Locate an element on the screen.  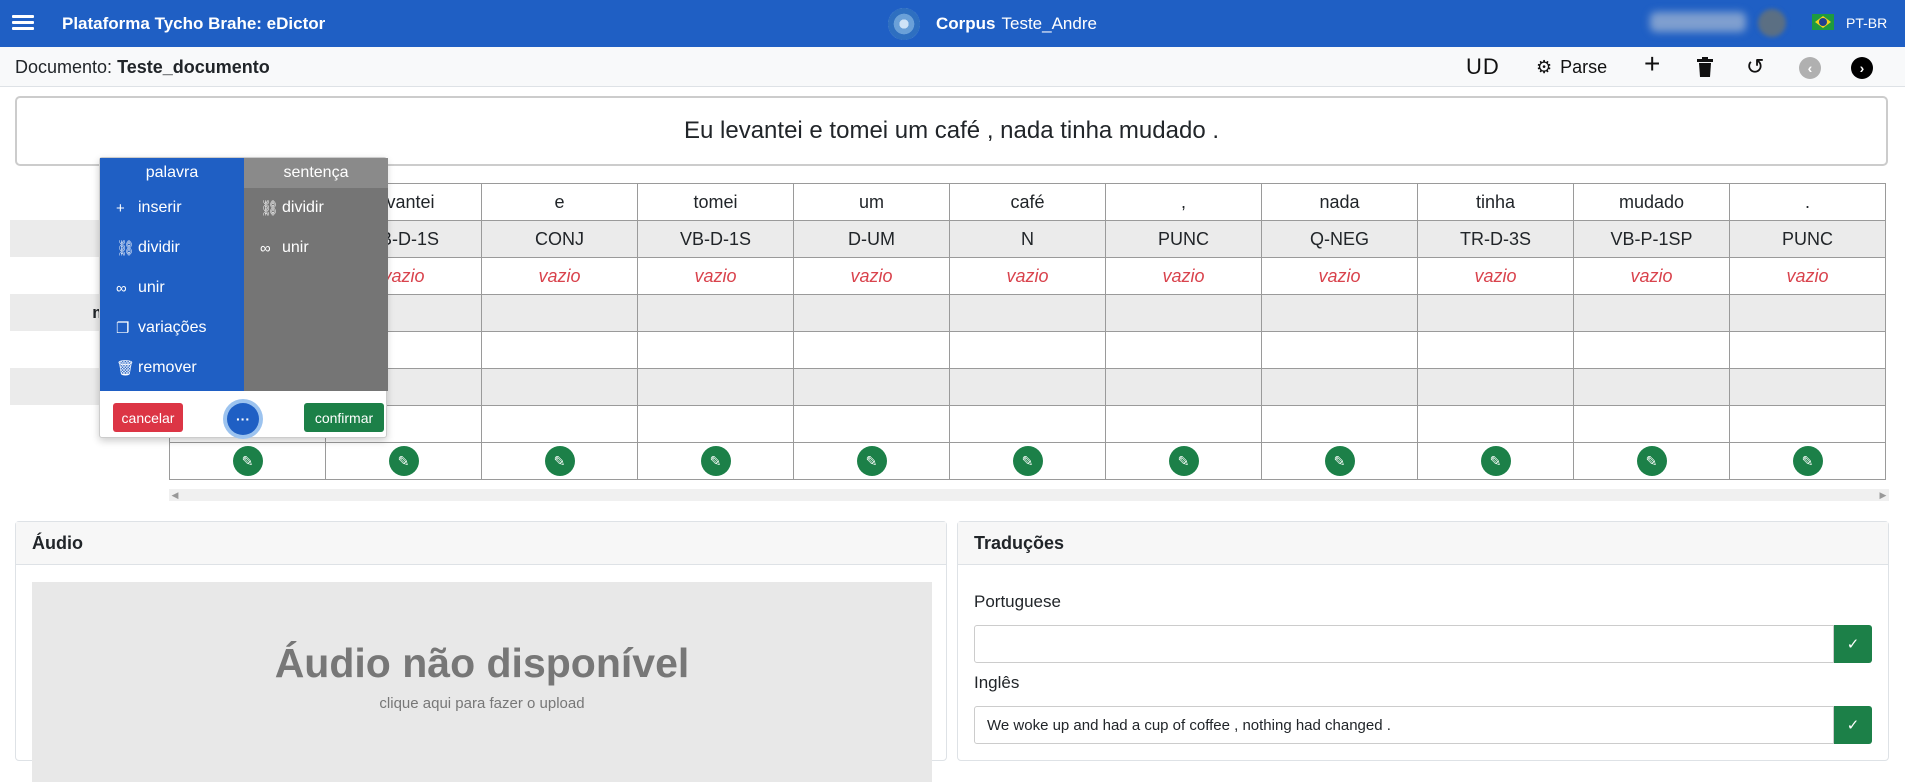
tag-cell: N is located at coordinates (1027, 239).